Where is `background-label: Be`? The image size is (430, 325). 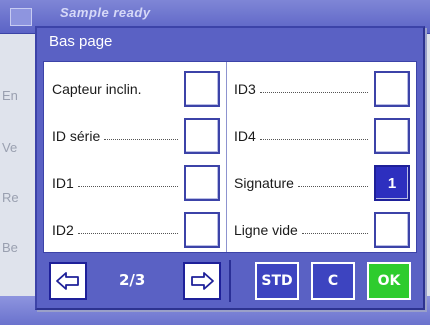 background-label: Be is located at coordinates (10, 247).